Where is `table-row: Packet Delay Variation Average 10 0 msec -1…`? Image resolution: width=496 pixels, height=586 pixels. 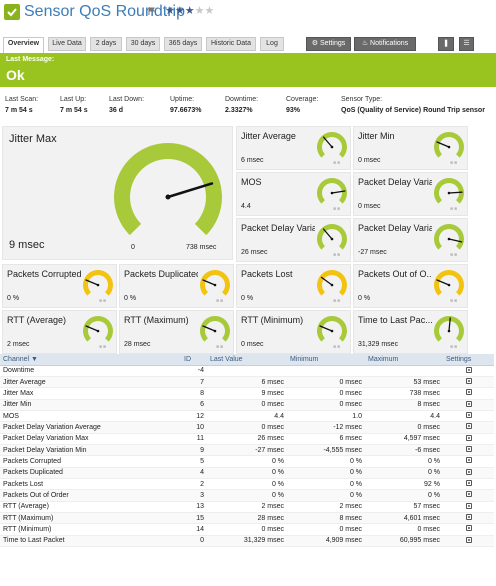
table-row: Packet Delay Variation Average 10 0 msec -1… is located at coordinates (247, 427).